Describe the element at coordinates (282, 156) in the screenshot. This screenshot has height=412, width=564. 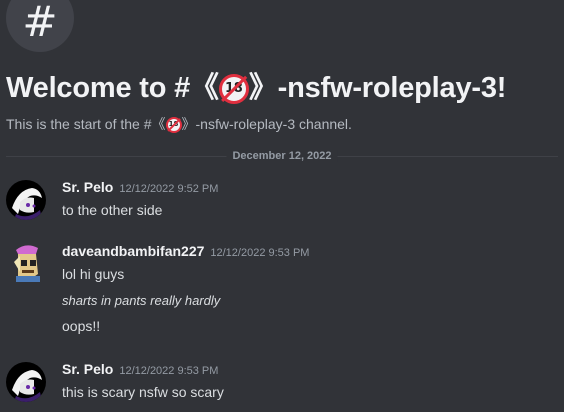
I see `date-divider-label: December 12, 2022` at that location.